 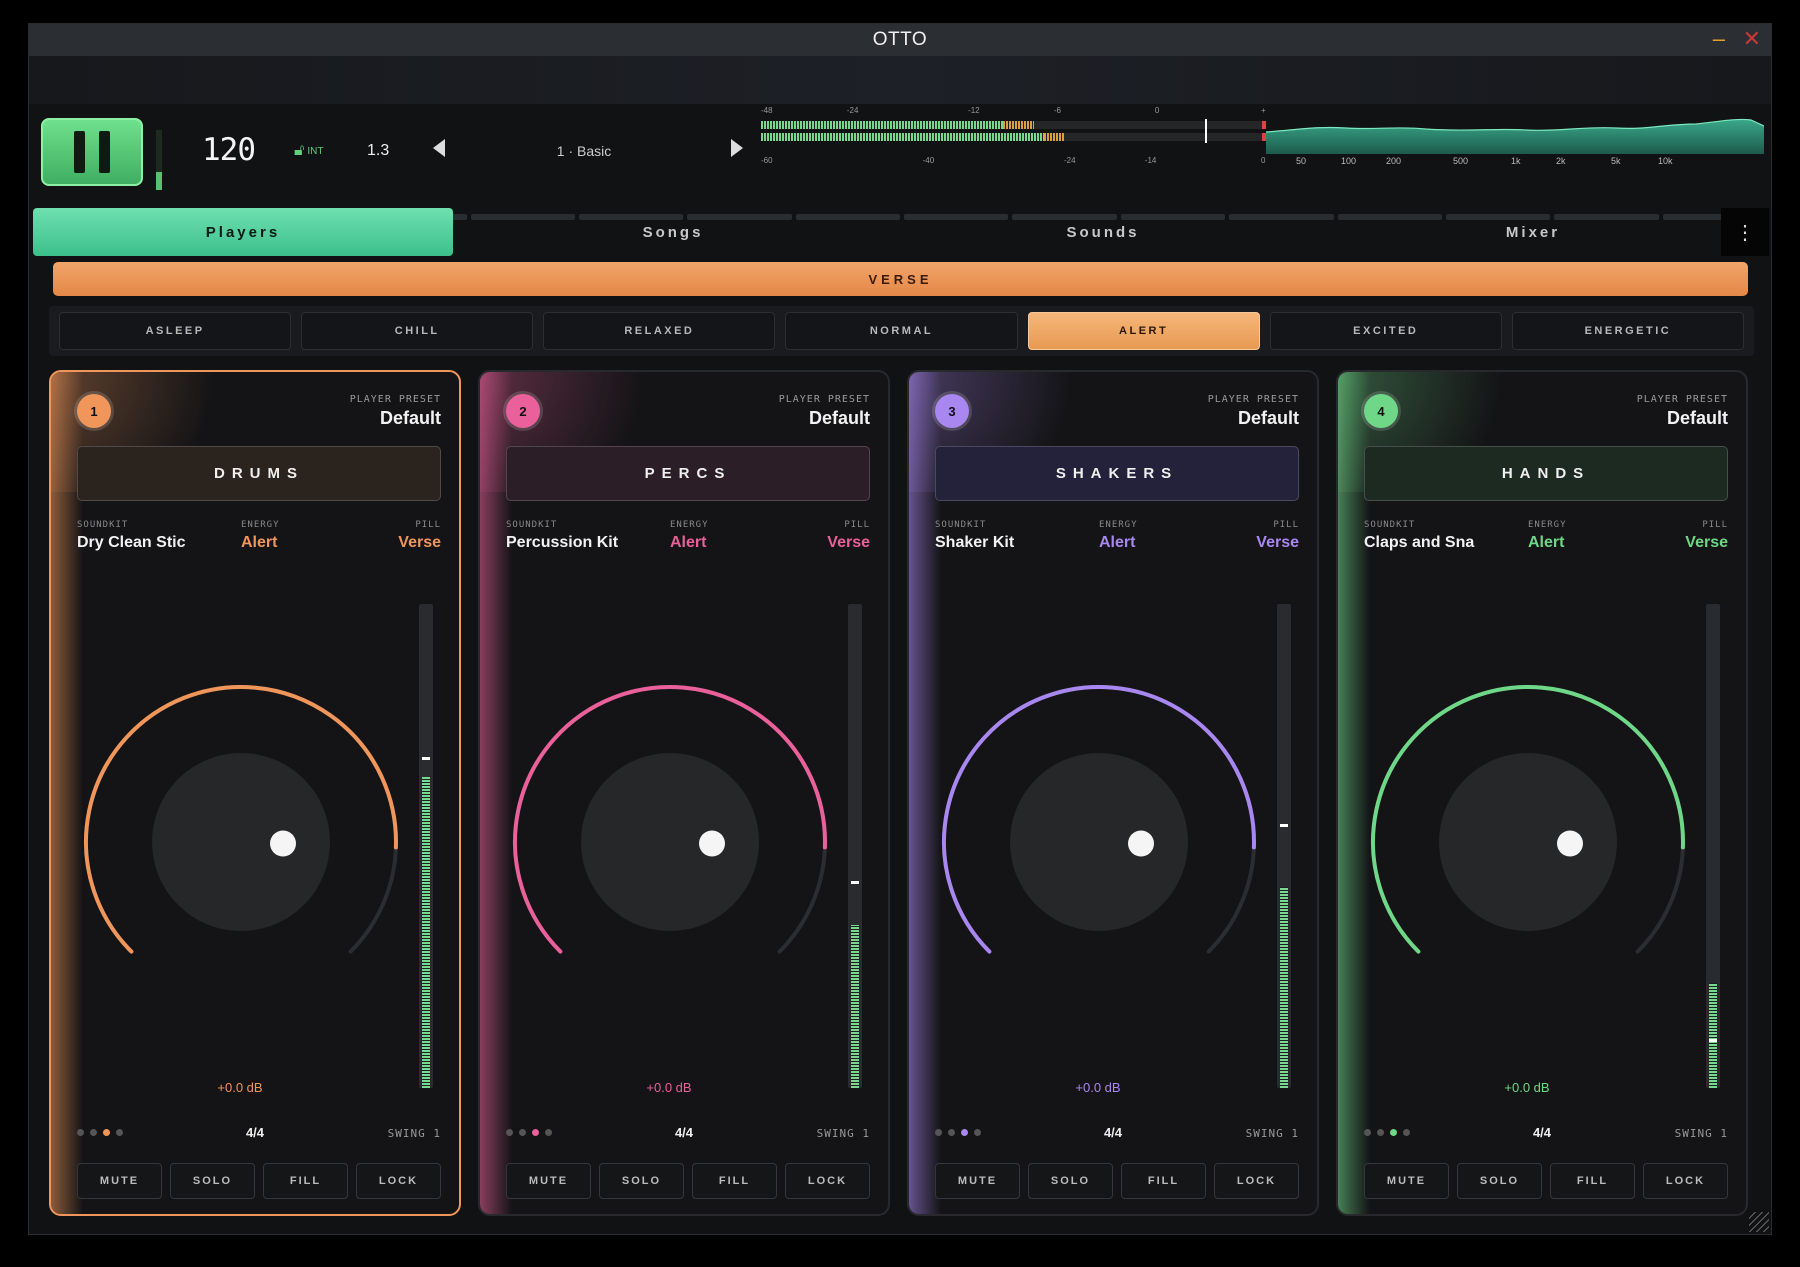 I want to click on player-name-button: HANDS, so click(x=1546, y=473).